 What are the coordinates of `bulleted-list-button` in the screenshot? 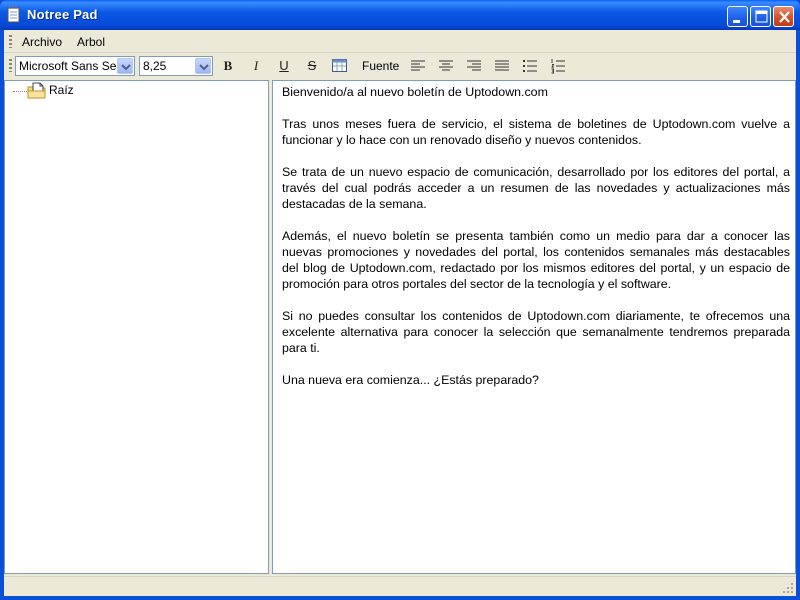 It's located at (530, 66).